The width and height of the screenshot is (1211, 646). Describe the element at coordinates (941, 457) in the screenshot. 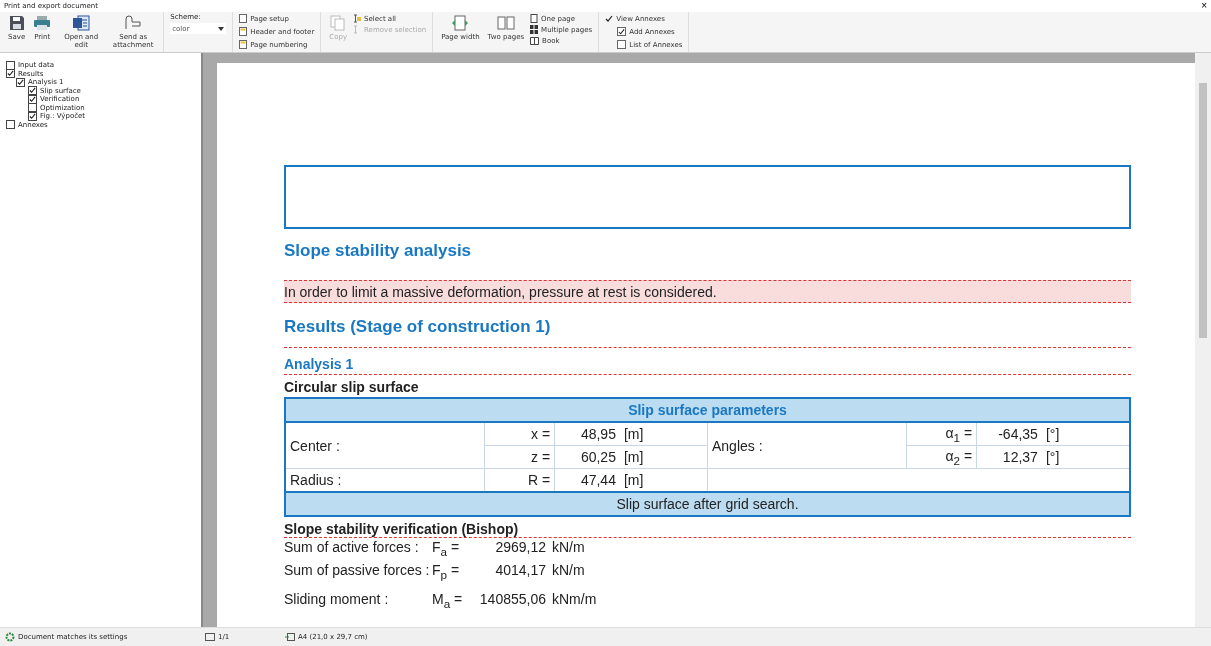

I see `table-cell: α$_{2}$ =` at that location.